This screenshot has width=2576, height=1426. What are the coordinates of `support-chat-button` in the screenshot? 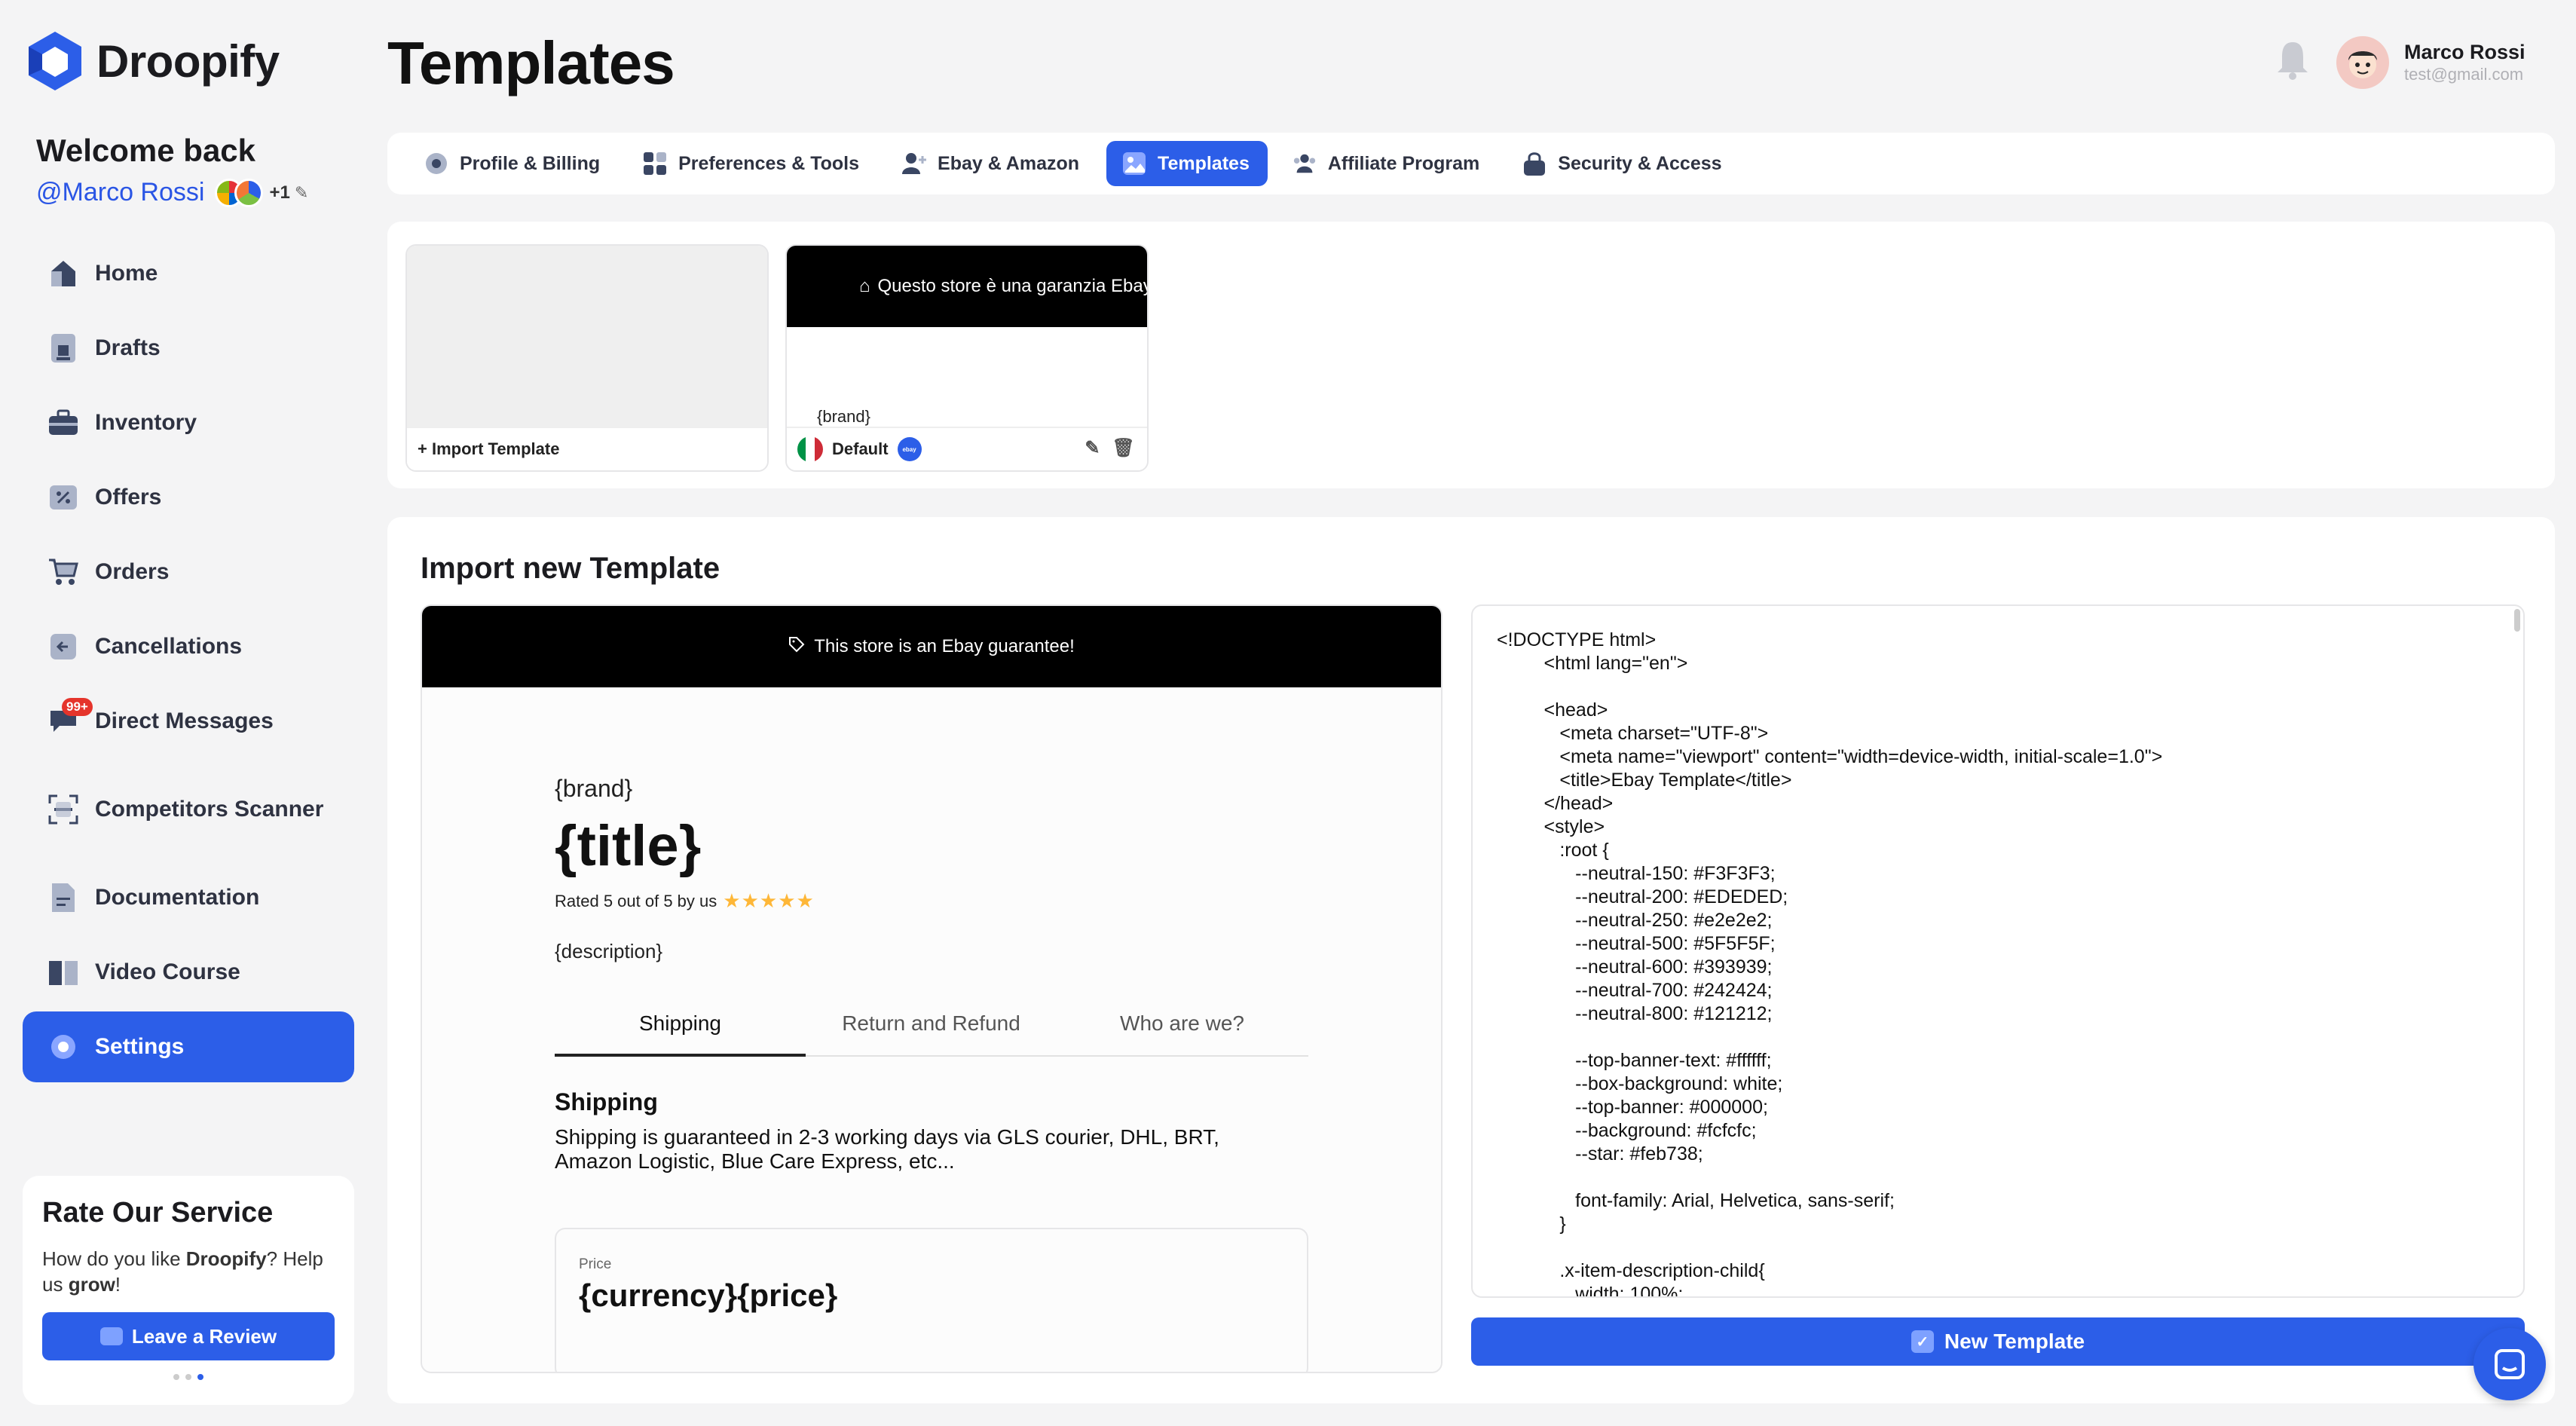 It's located at (2510, 1364).